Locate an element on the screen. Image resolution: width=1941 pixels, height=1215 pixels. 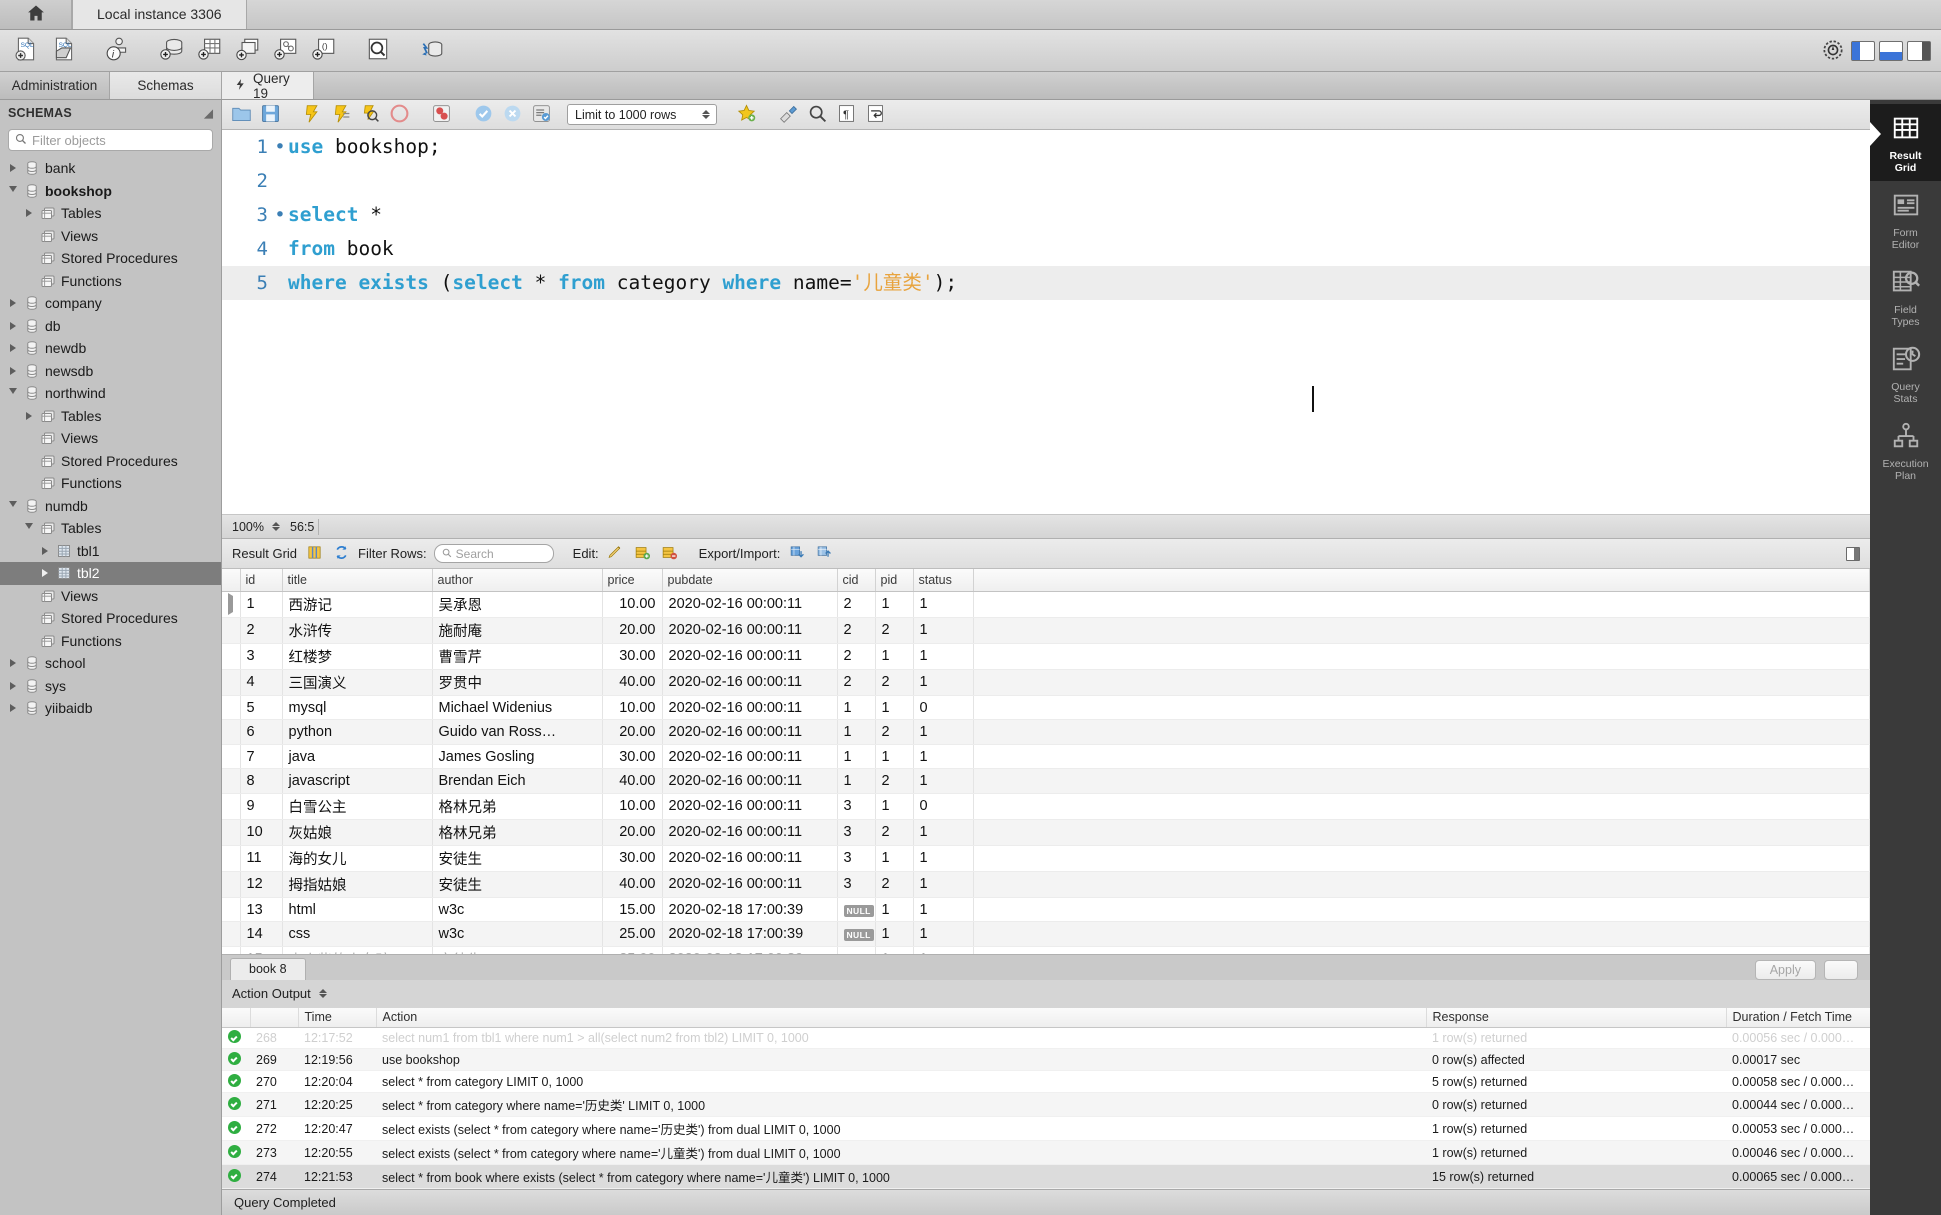
cell-author: 吴承恩 is located at coordinates (517, 604).